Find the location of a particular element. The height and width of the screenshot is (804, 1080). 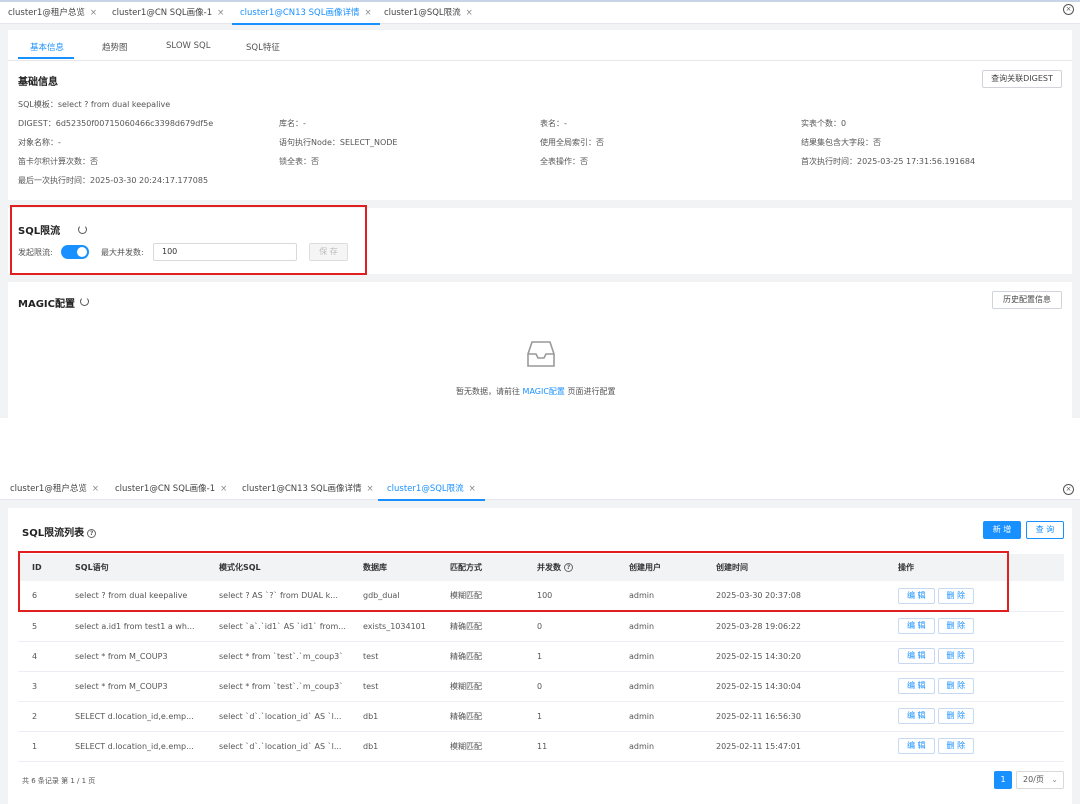

info-field: 锁全表：否 is located at coordinates (299, 161).